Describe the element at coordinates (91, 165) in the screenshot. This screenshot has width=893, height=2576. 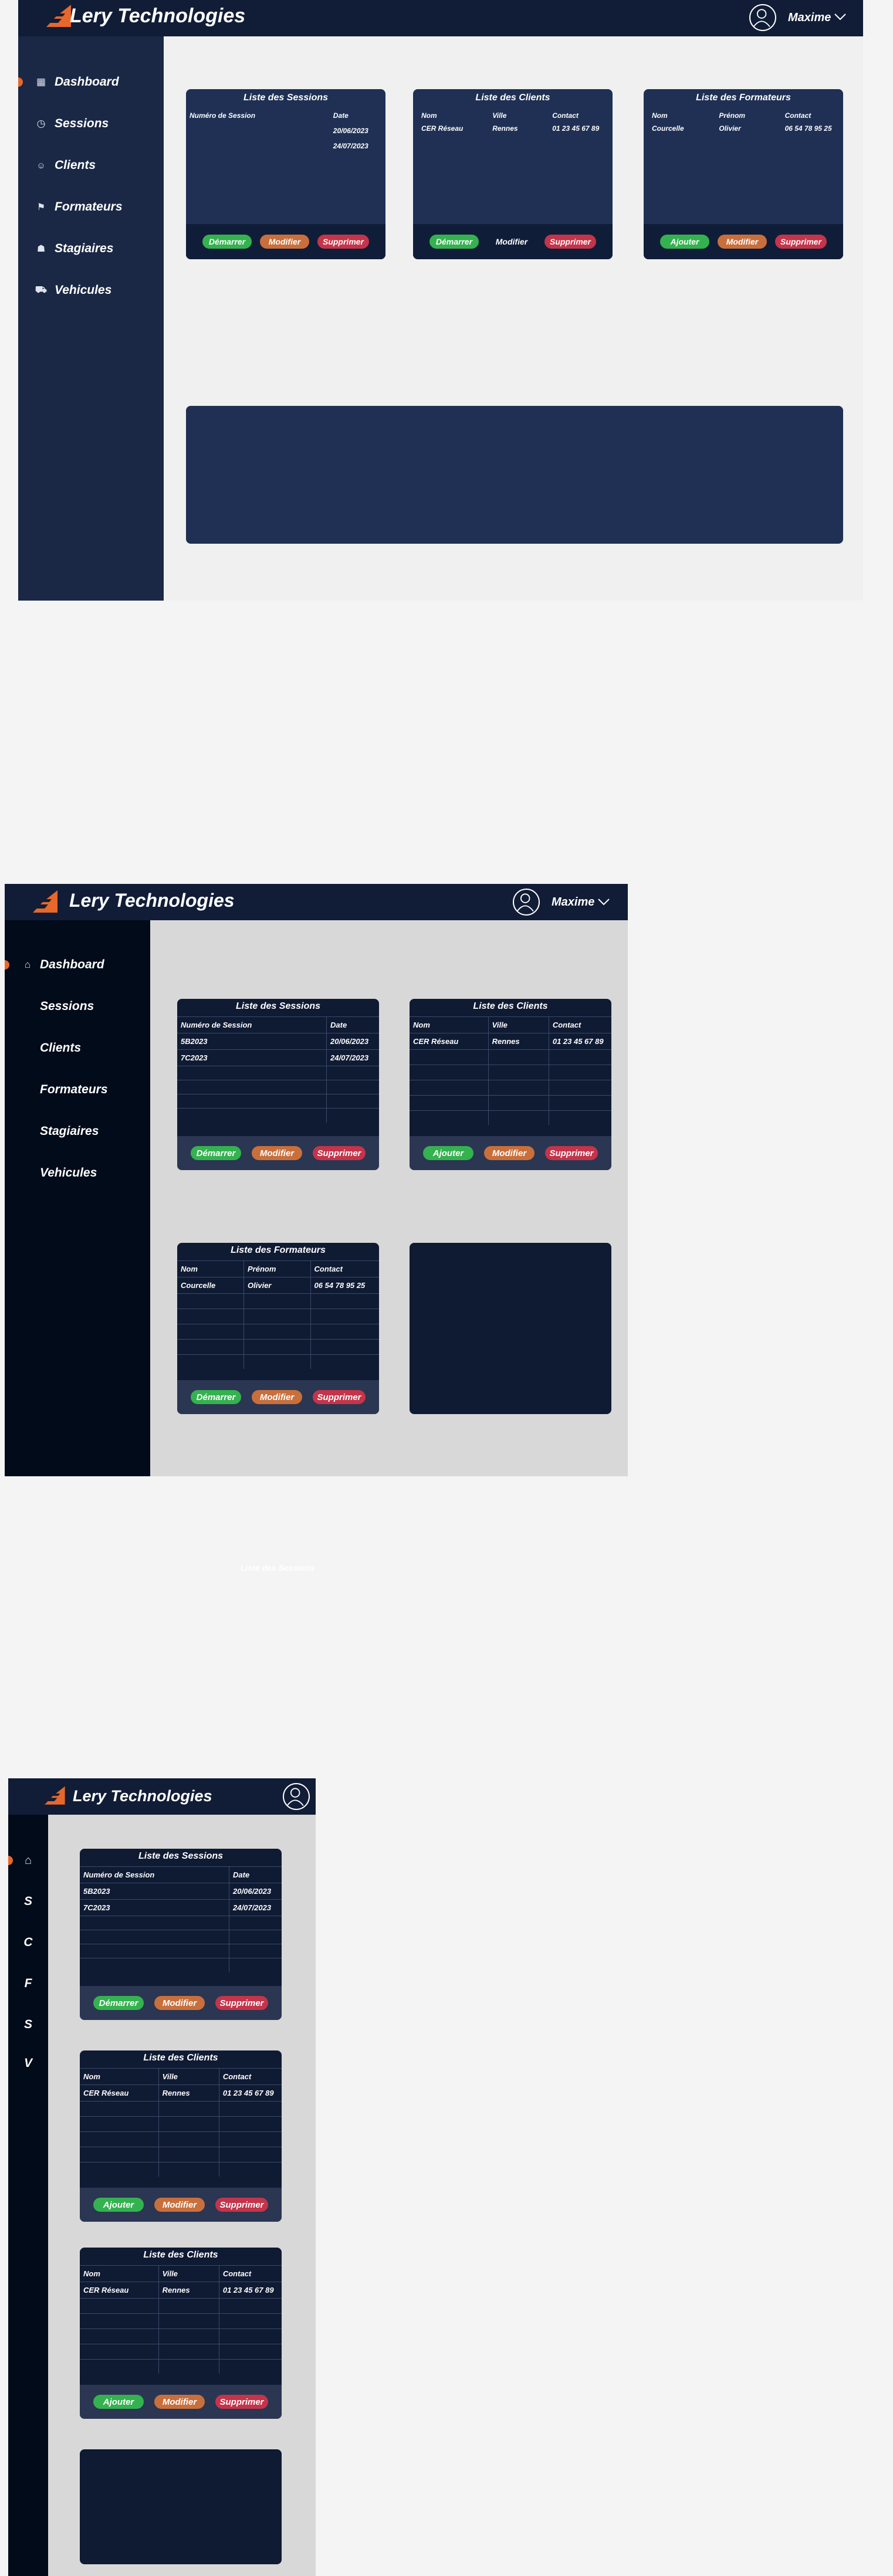
I see `sidebar-item-clients: ☺ Clients` at that location.